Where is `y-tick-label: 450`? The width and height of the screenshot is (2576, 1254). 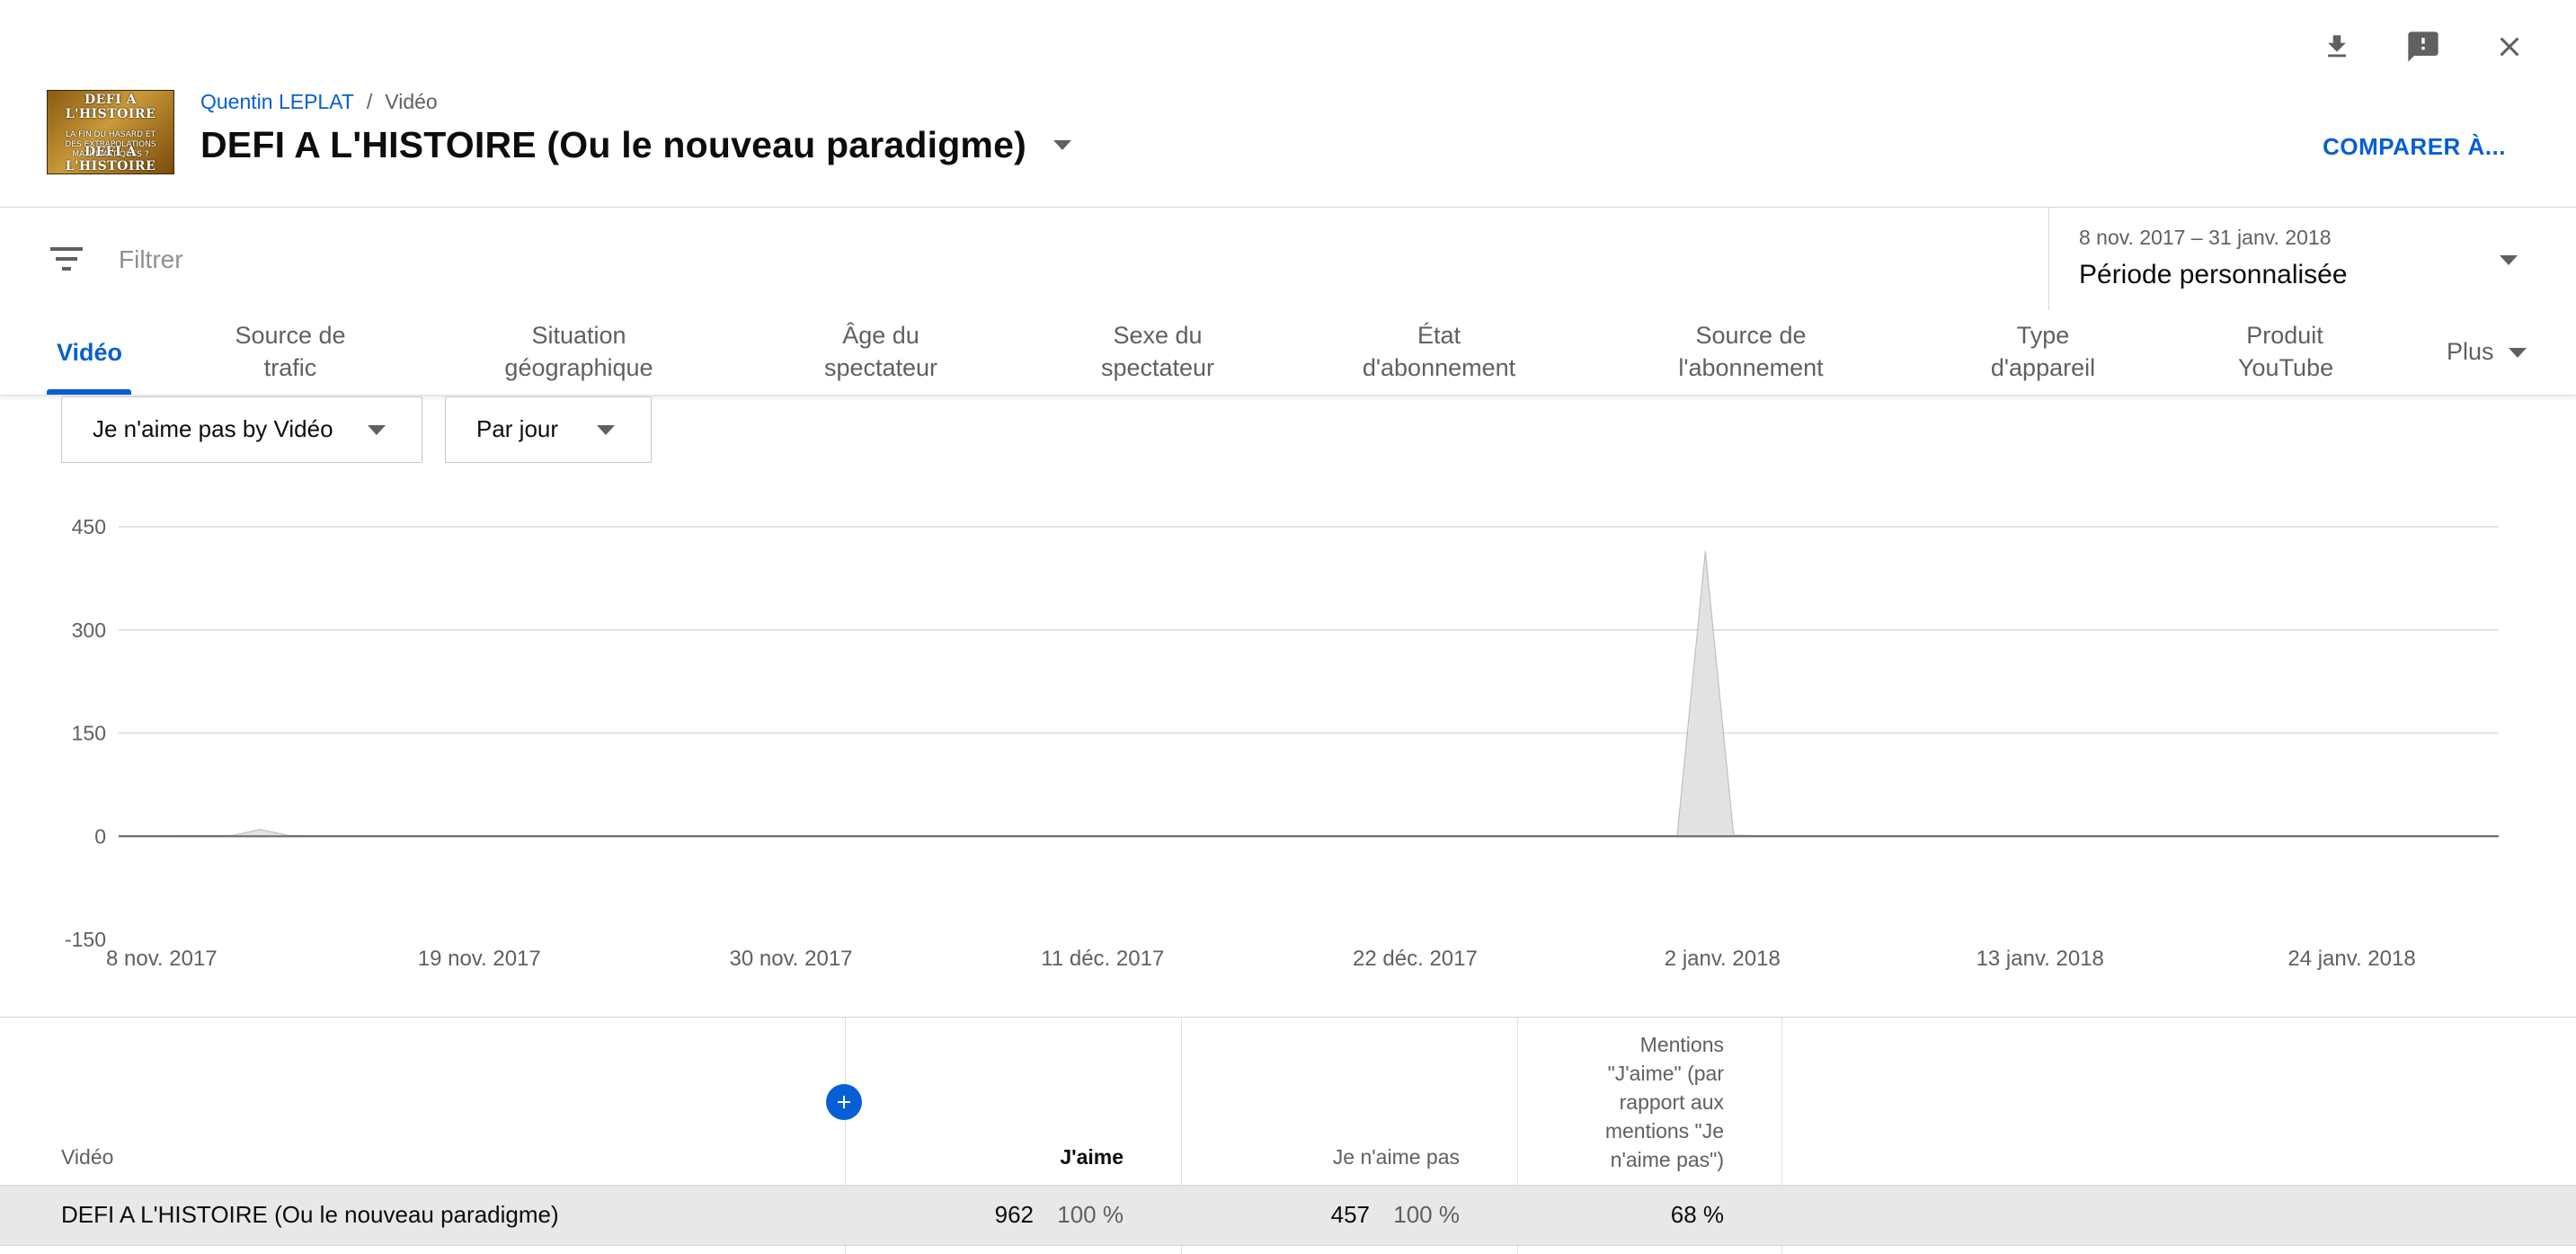 y-tick-label: 450 is located at coordinates (89, 527).